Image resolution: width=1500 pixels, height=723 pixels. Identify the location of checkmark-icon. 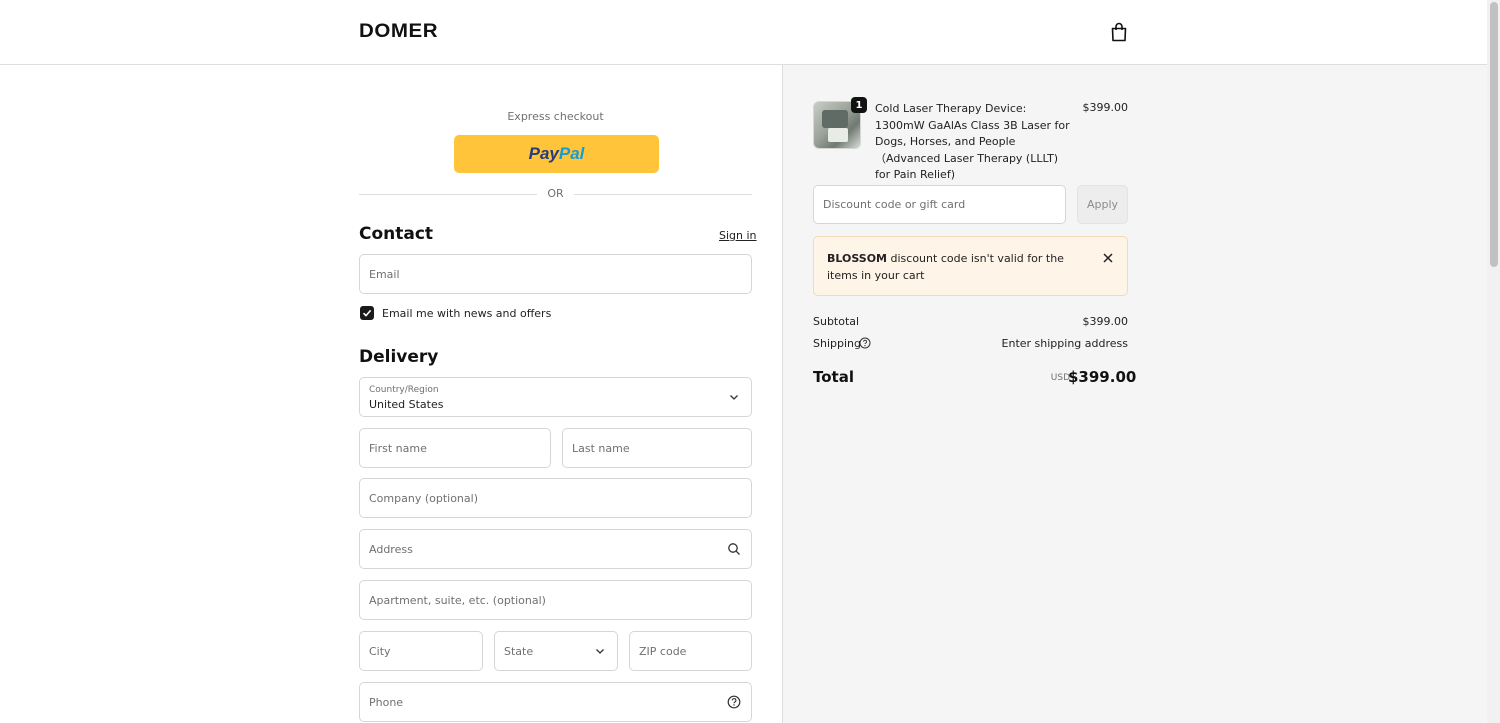
(367, 313).